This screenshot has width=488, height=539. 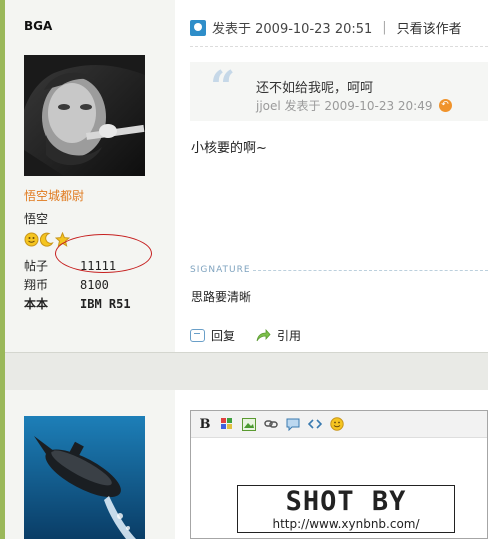 I want to click on post-header: 发表于 2009-10-23 20:51 | 只看该作者, so click(x=326, y=27).